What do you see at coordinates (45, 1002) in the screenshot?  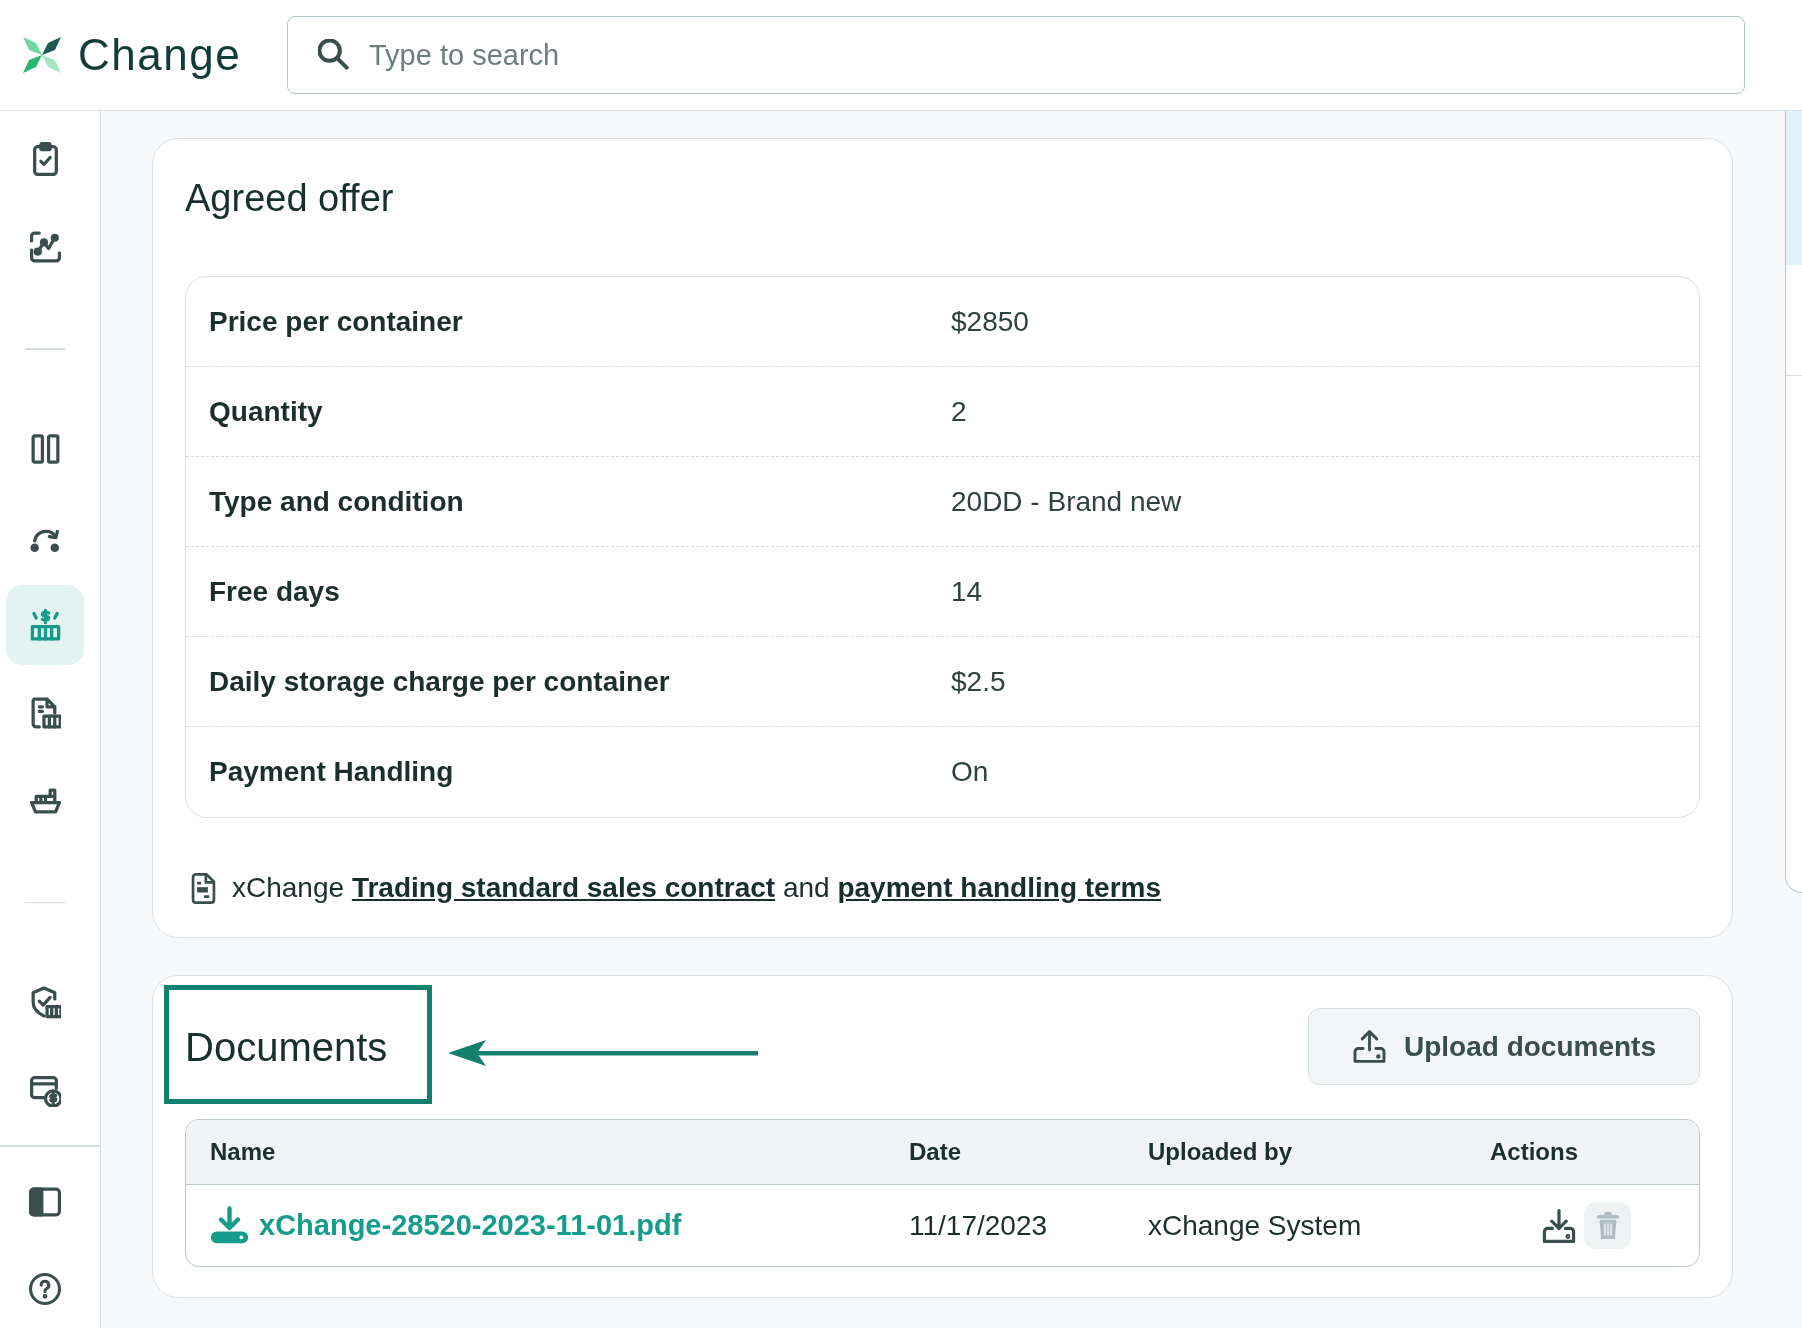 I see `shield-container-icon` at bounding box center [45, 1002].